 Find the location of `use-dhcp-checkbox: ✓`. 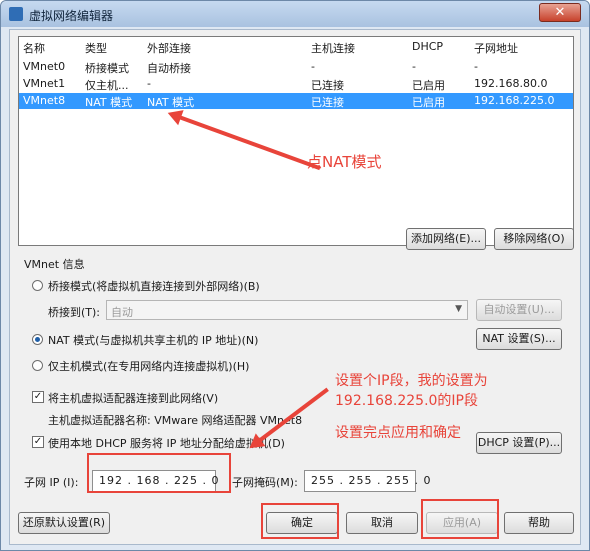

use-dhcp-checkbox: ✓ is located at coordinates (38, 442).